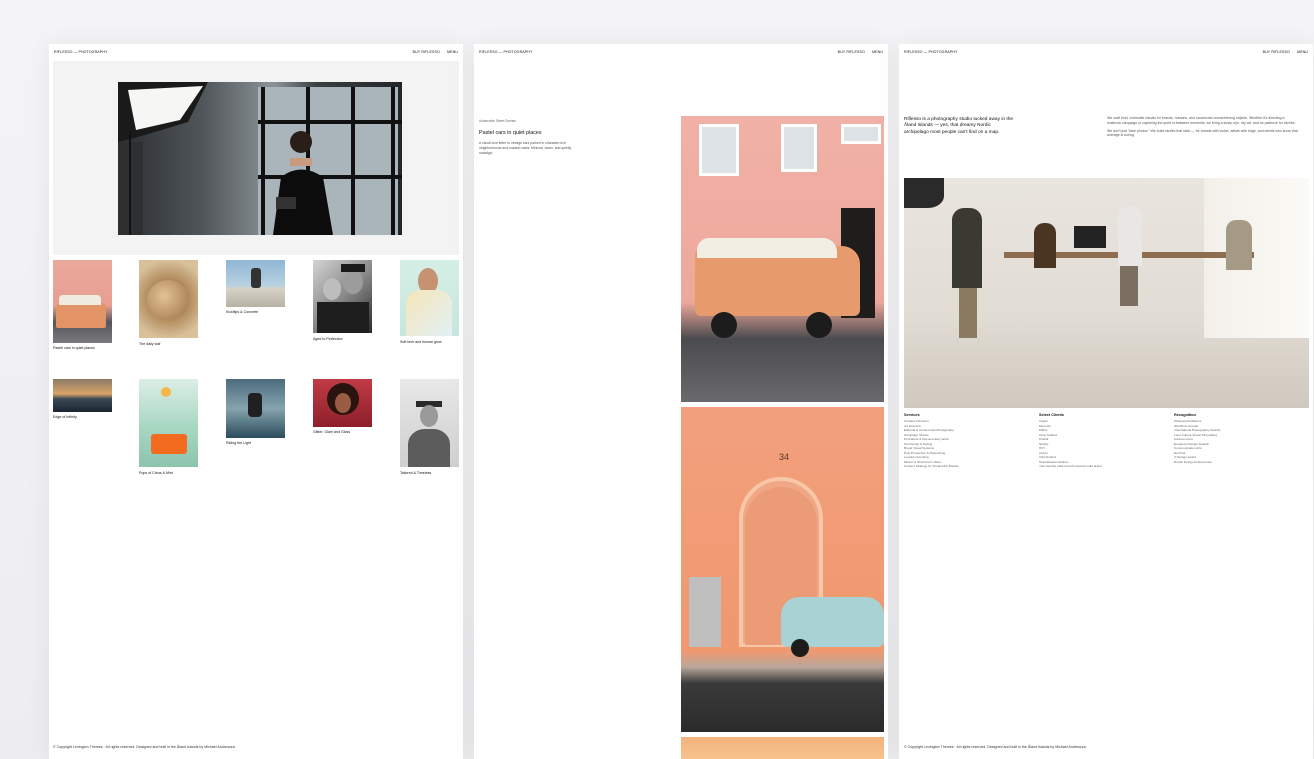 The height and width of the screenshot is (759, 1314). I want to click on citrus-kitchen-thumbnail, so click(168, 423).